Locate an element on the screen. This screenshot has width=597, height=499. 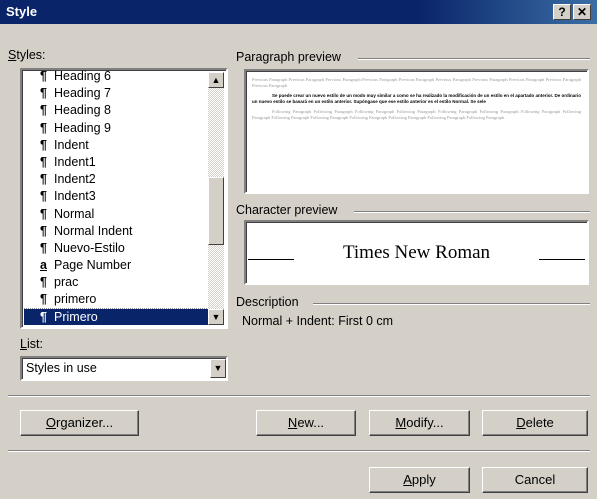
title-bar: Style ? ✕ is located at coordinates (298, 12).